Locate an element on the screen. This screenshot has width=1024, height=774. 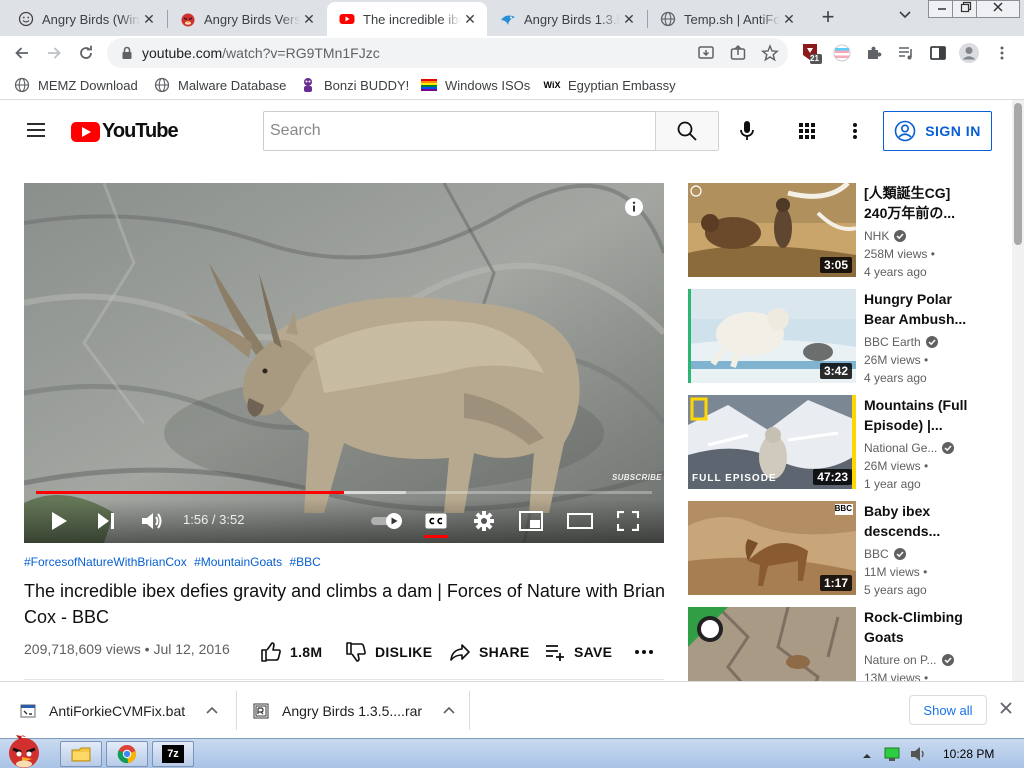
smiley-icon is located at coordinates (26, 19).